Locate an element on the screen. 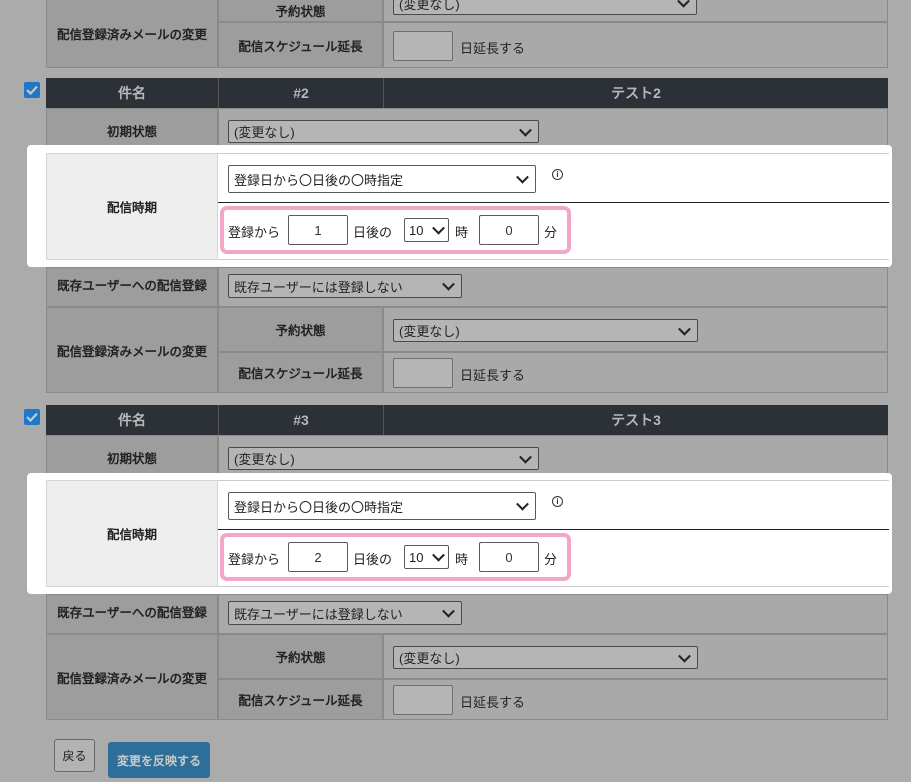  block2-title: テスト2 is located at coordinates (635, 93).